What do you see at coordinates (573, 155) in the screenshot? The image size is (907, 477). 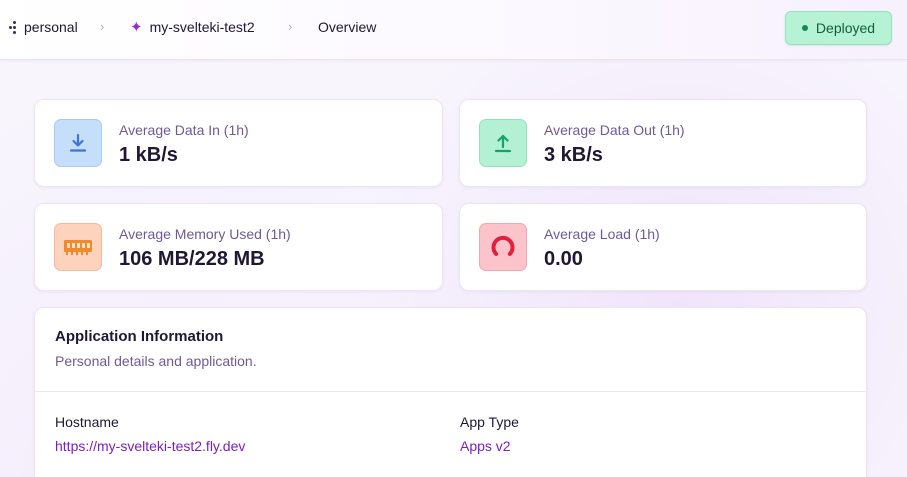 I see `stat-value: 3 kB/s` at bounding box center [573, 155].